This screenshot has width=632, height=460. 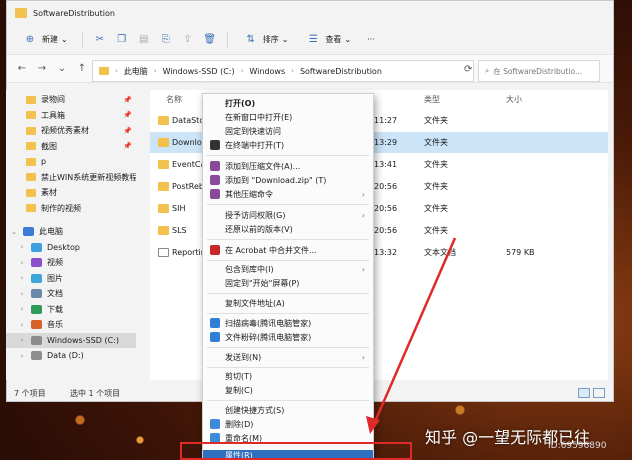 What do you see at coordinates (577, 446) in the screenshot?
I see `watermark-id: ID:69596890` at bounding box center [577, 446].